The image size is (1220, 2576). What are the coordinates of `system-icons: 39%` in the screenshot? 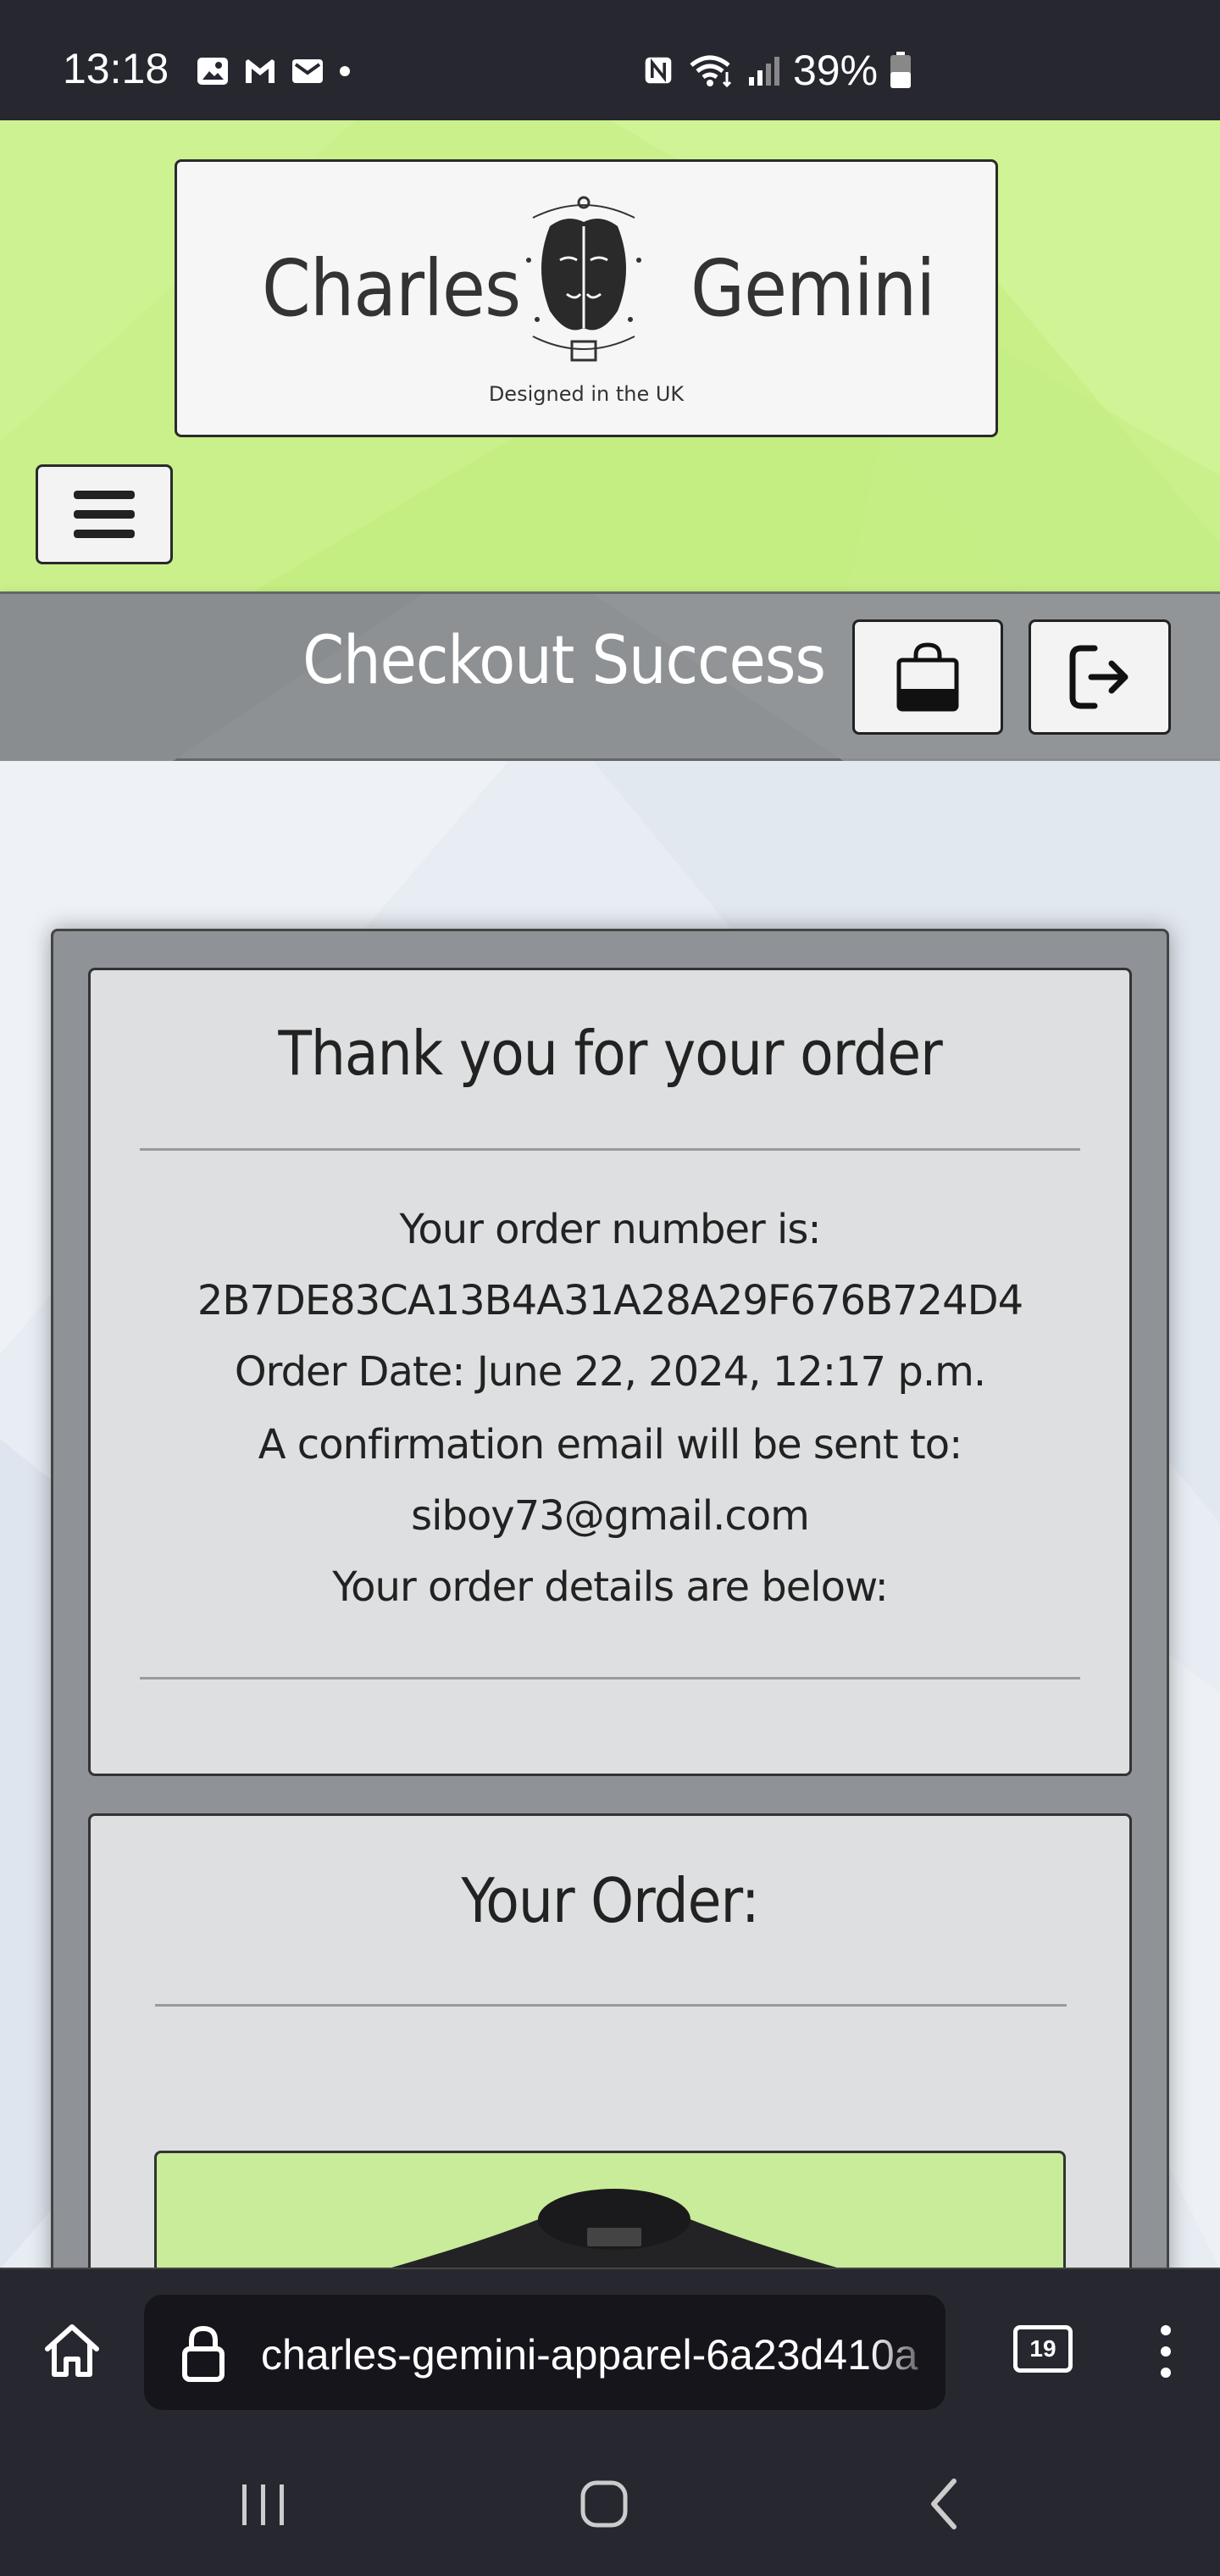 It's located at (776, 70).